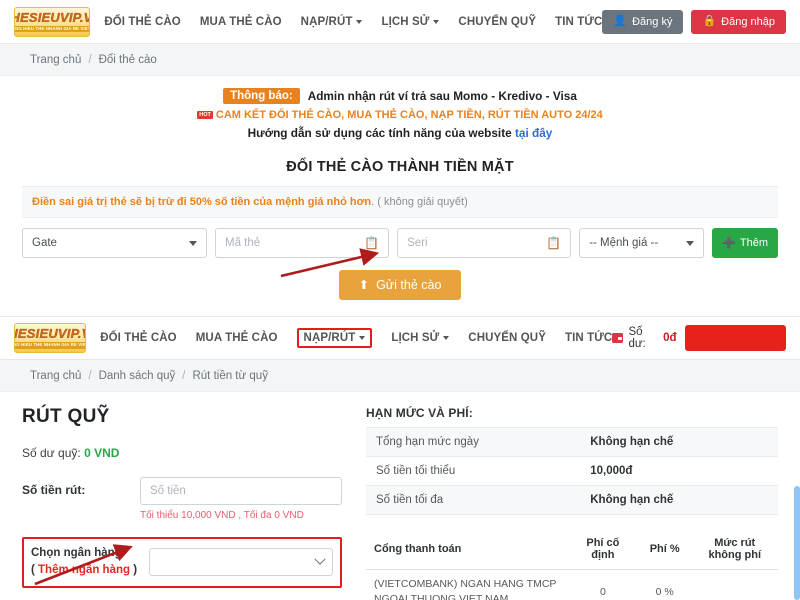 The height and width of the screenshot is (600, 800). I want to click on limit-value: 10,000đ, so click(679, 471).